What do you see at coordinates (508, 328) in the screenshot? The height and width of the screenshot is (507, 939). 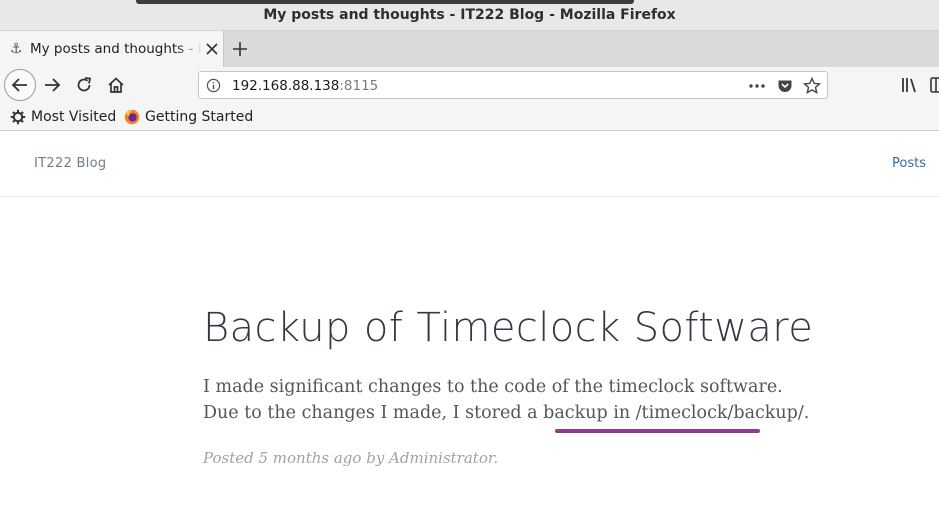 I see `post-title: Backup of Timeclock Software` at bounding box center [508, 328].